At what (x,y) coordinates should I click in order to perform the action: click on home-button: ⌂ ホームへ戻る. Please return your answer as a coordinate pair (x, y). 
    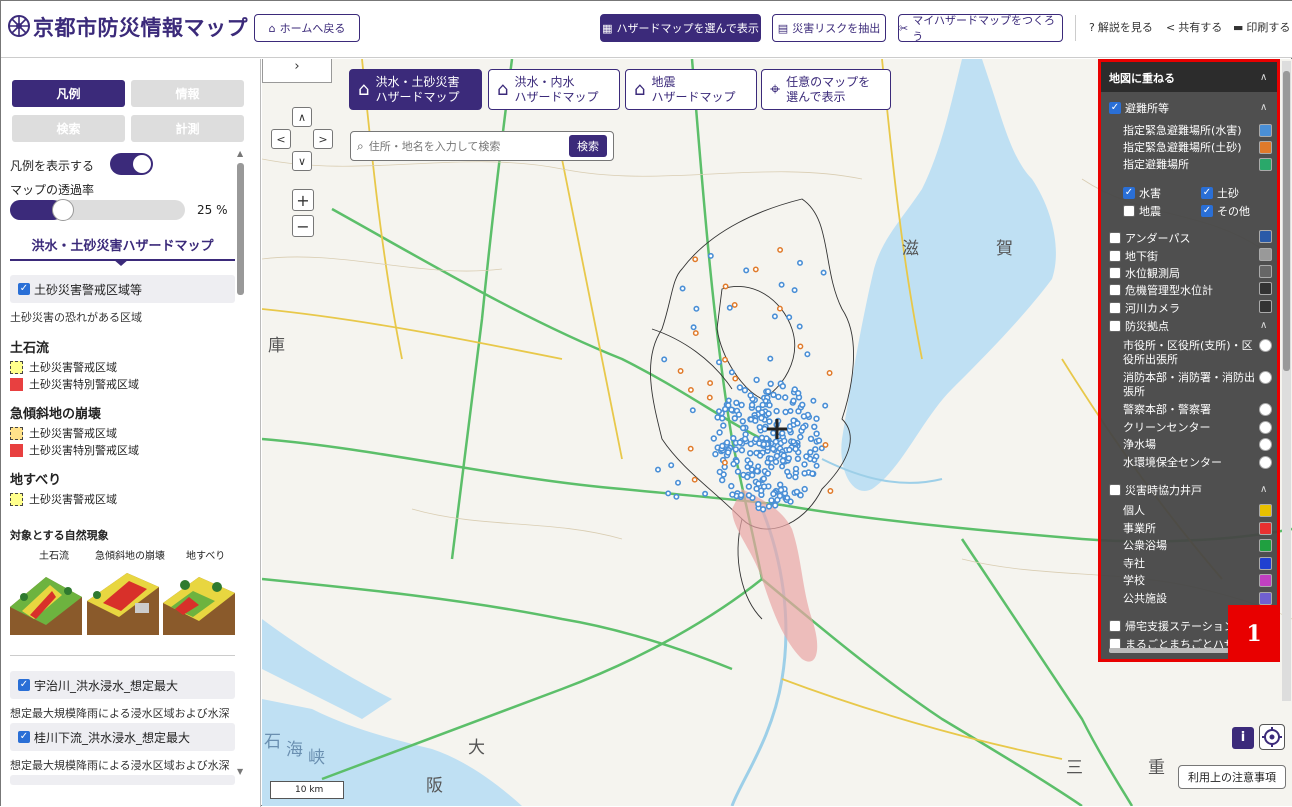
    Looking at the image, I should click on (307, 28).